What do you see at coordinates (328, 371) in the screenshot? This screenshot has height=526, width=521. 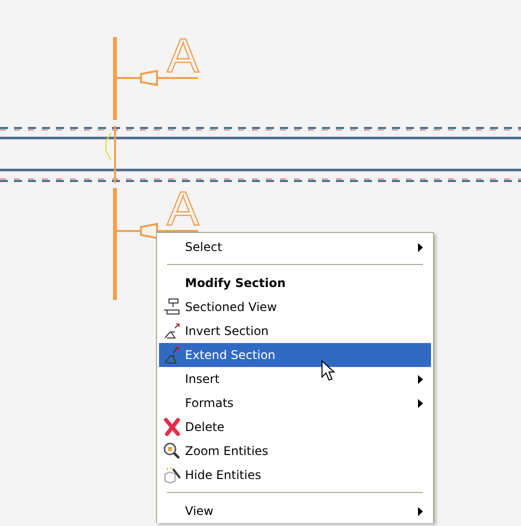 I see `mouse-cursor-icon` at bounding box center [328, 371].